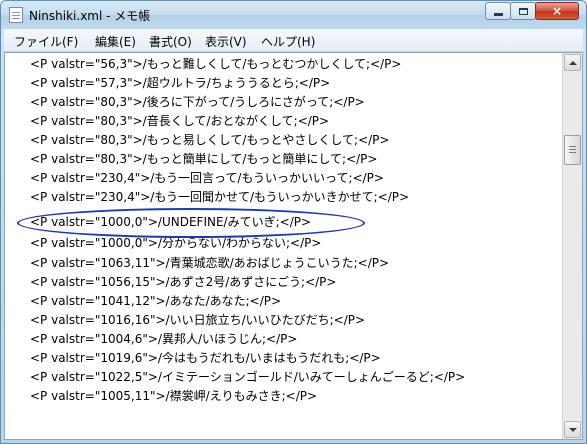 The image size is (587, 444). What do you see at coordinates (498, 14) in the screenshot?
I see `minimize-icon` at bounding box center [498, 14].